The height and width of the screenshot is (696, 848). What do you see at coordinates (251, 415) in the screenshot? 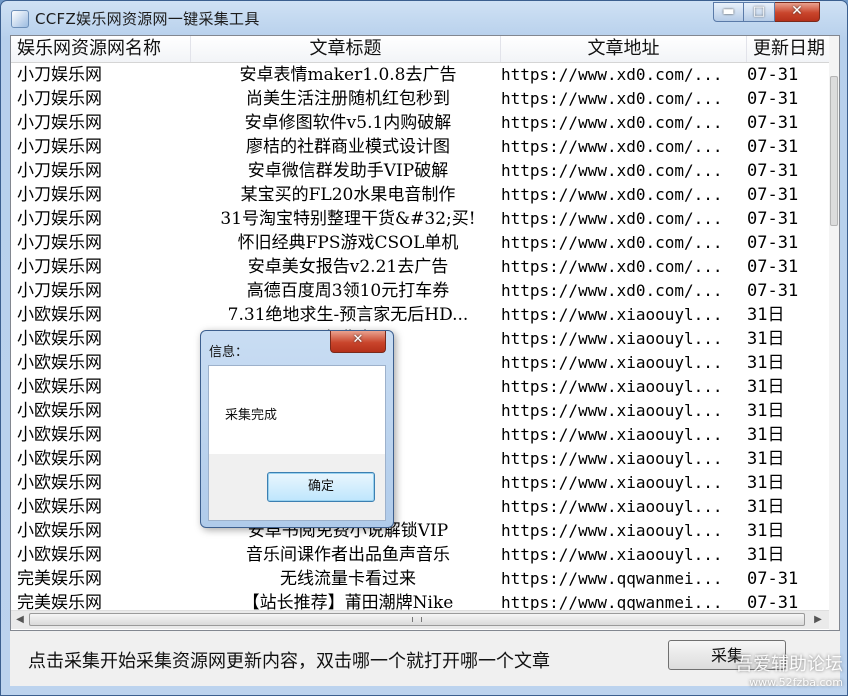
I see `dialog-message: 采集完成` at bounding box center [251, 415].